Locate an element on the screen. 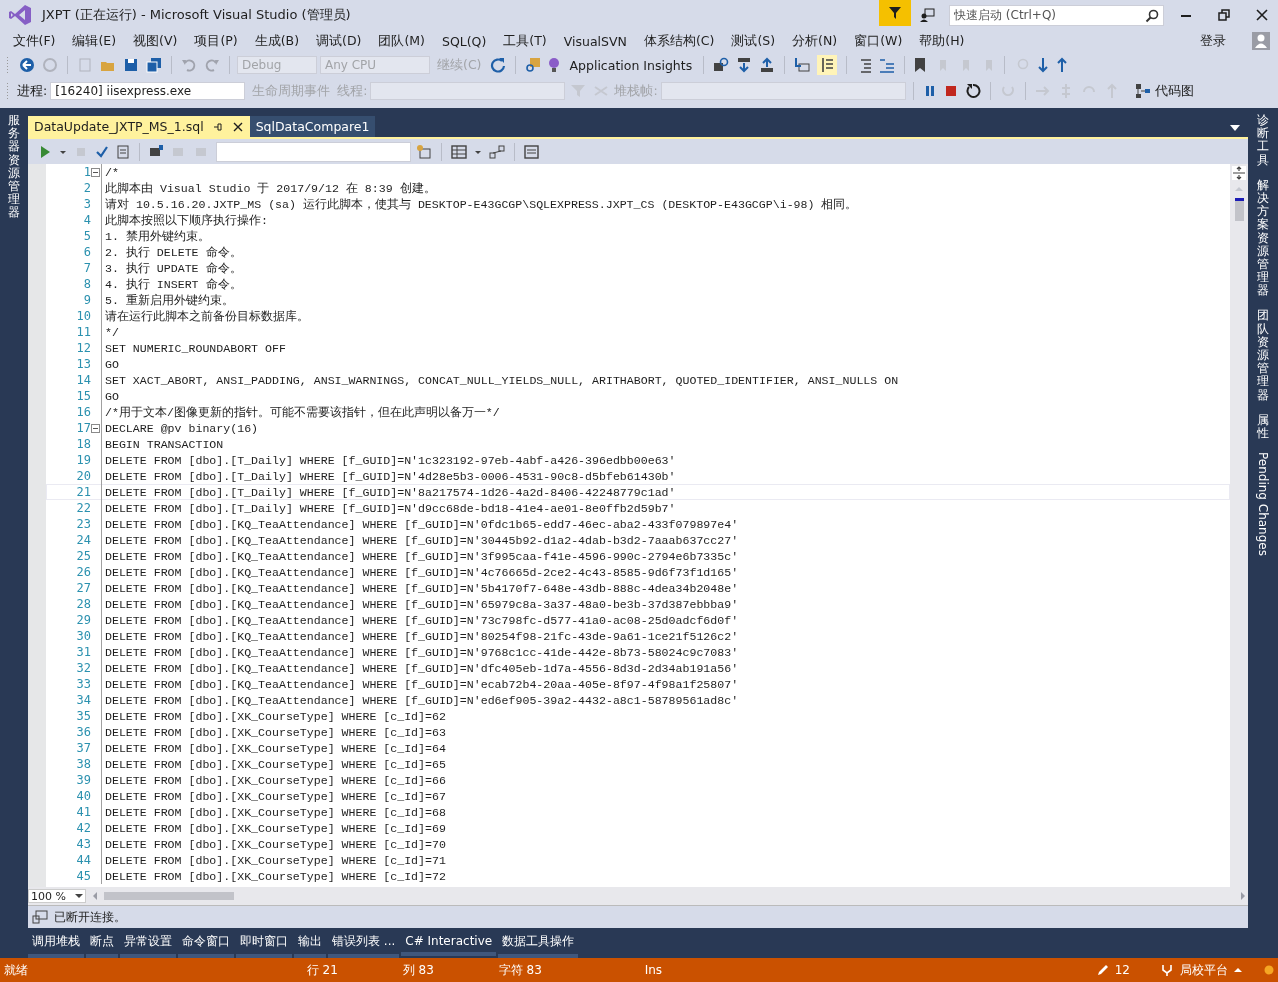 This screenshot has height=982, width=1278. line-number: 1 is located at coordinates (86, 172).